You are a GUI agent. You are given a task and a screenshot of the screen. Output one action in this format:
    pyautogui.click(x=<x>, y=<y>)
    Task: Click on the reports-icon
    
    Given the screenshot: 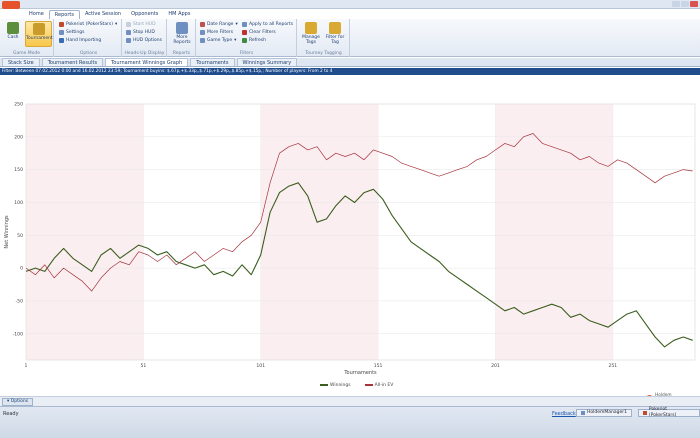 What is the action you would take?
    pyautogui.click(x=182, y=28)
    